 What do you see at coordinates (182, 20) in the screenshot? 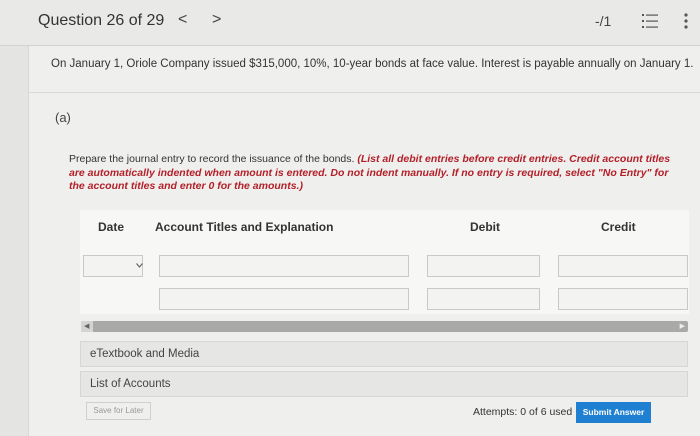
I see `chevron-left-icon: <` at bounding box center [182, 20].